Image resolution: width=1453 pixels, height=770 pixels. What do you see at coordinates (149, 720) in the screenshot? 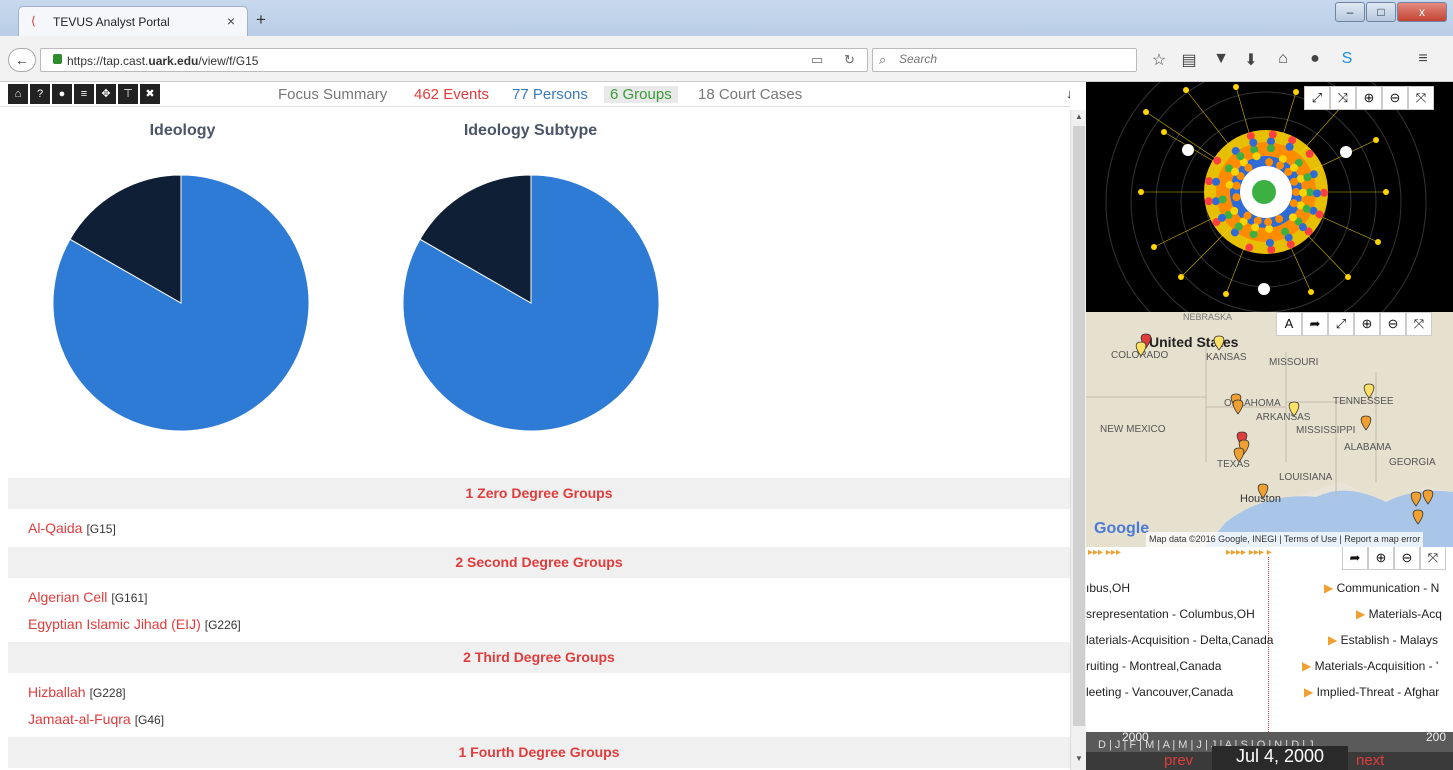
I see `group-id: [G46]` at bounding box center [149, 720].